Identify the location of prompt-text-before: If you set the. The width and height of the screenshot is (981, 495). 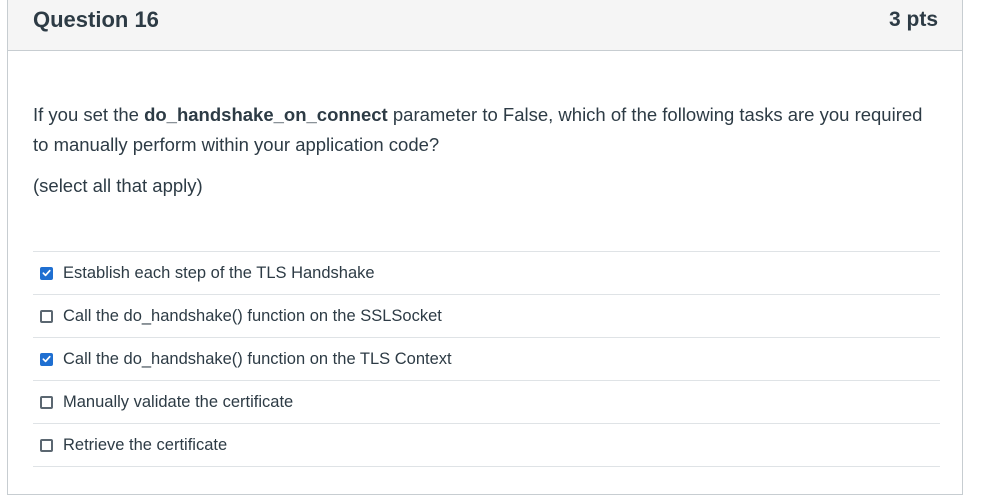
(89, 114).